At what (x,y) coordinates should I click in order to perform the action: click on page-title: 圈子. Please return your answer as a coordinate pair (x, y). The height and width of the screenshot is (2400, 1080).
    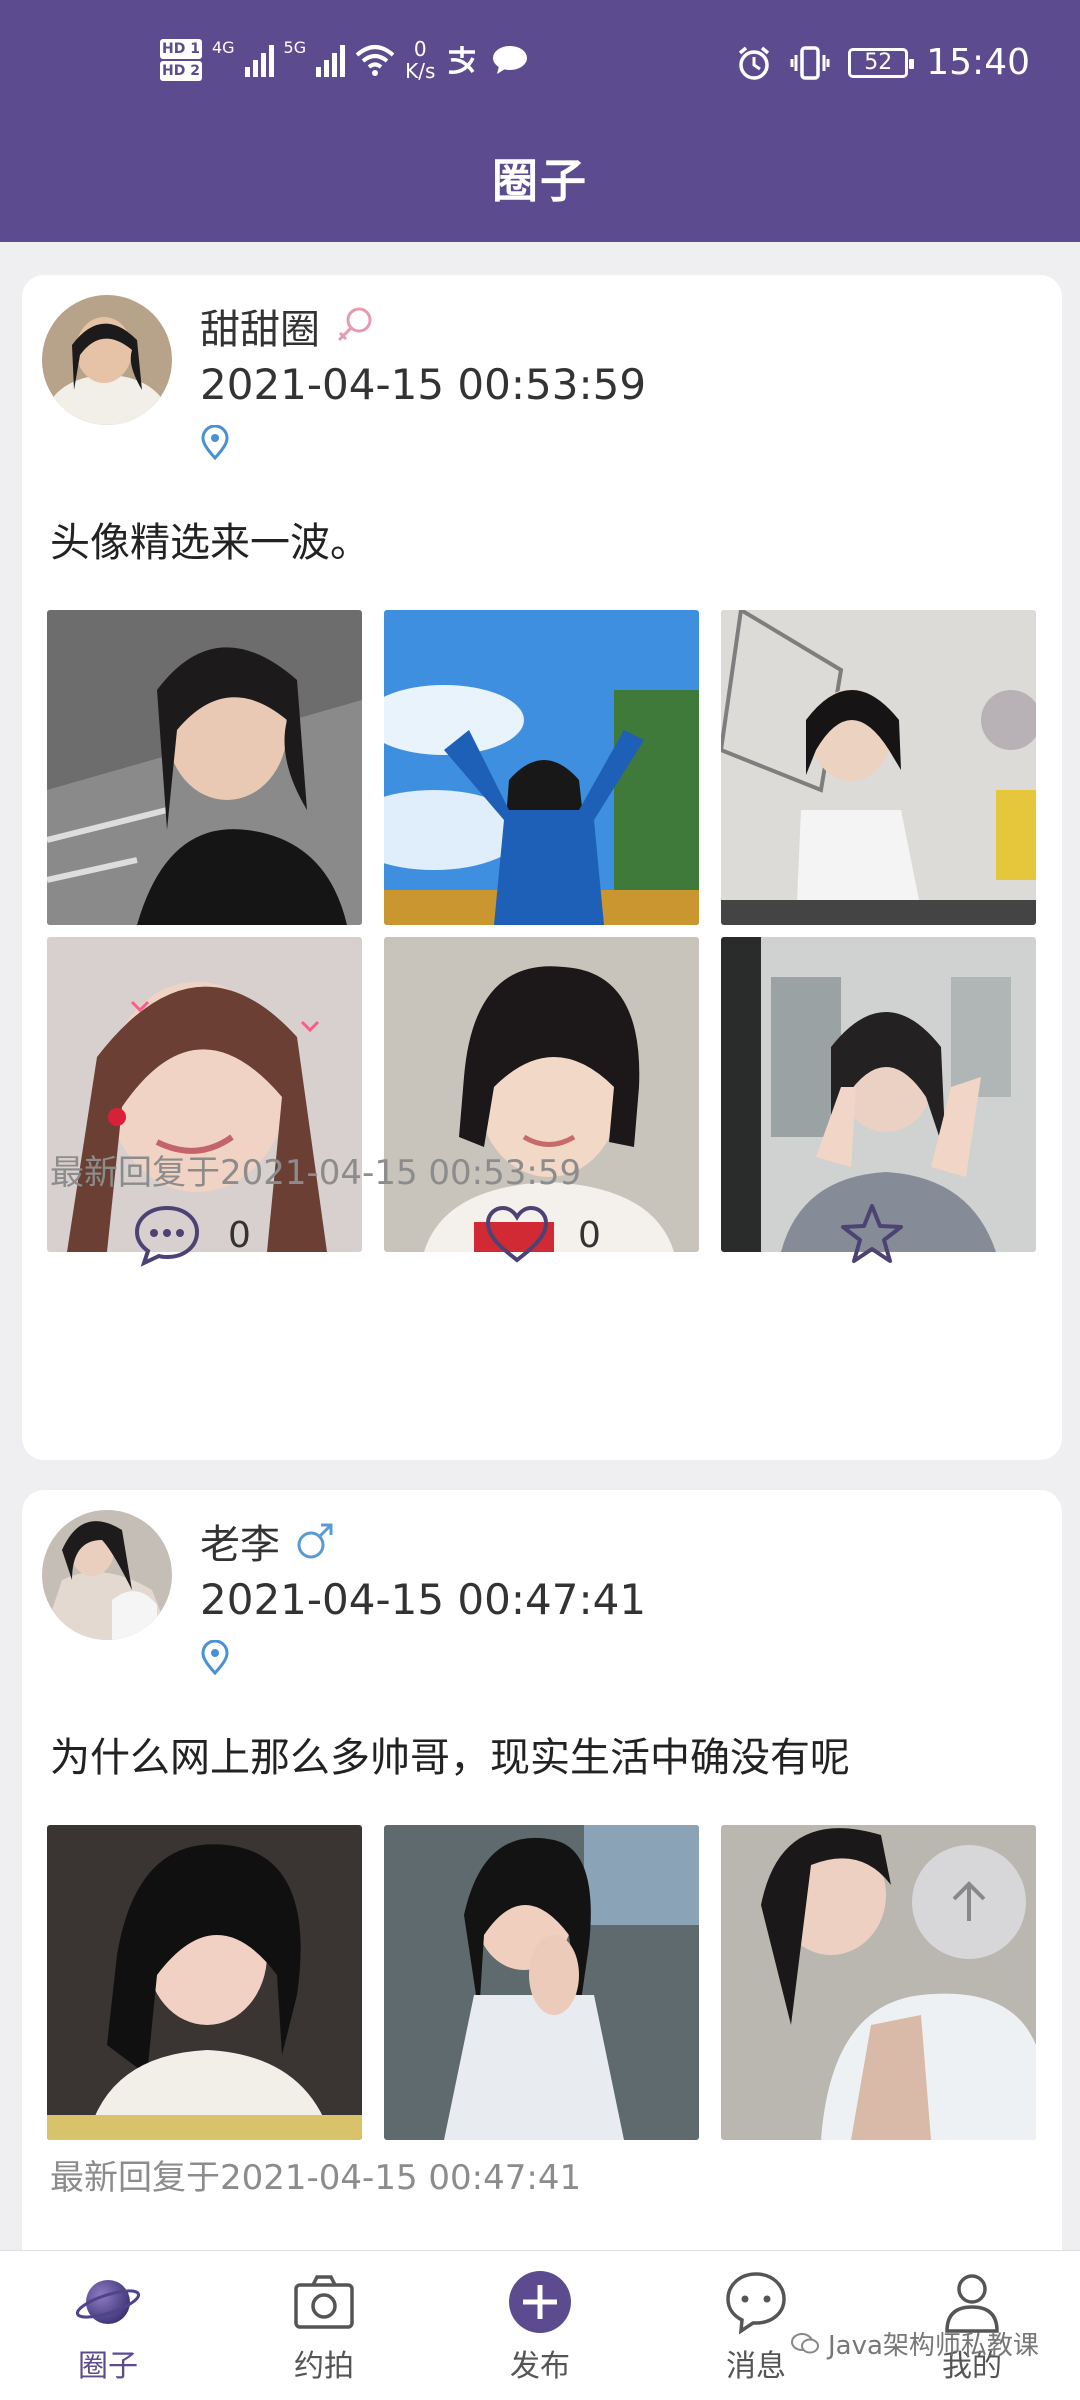
    Looking at the image, I should click on (540, 181).